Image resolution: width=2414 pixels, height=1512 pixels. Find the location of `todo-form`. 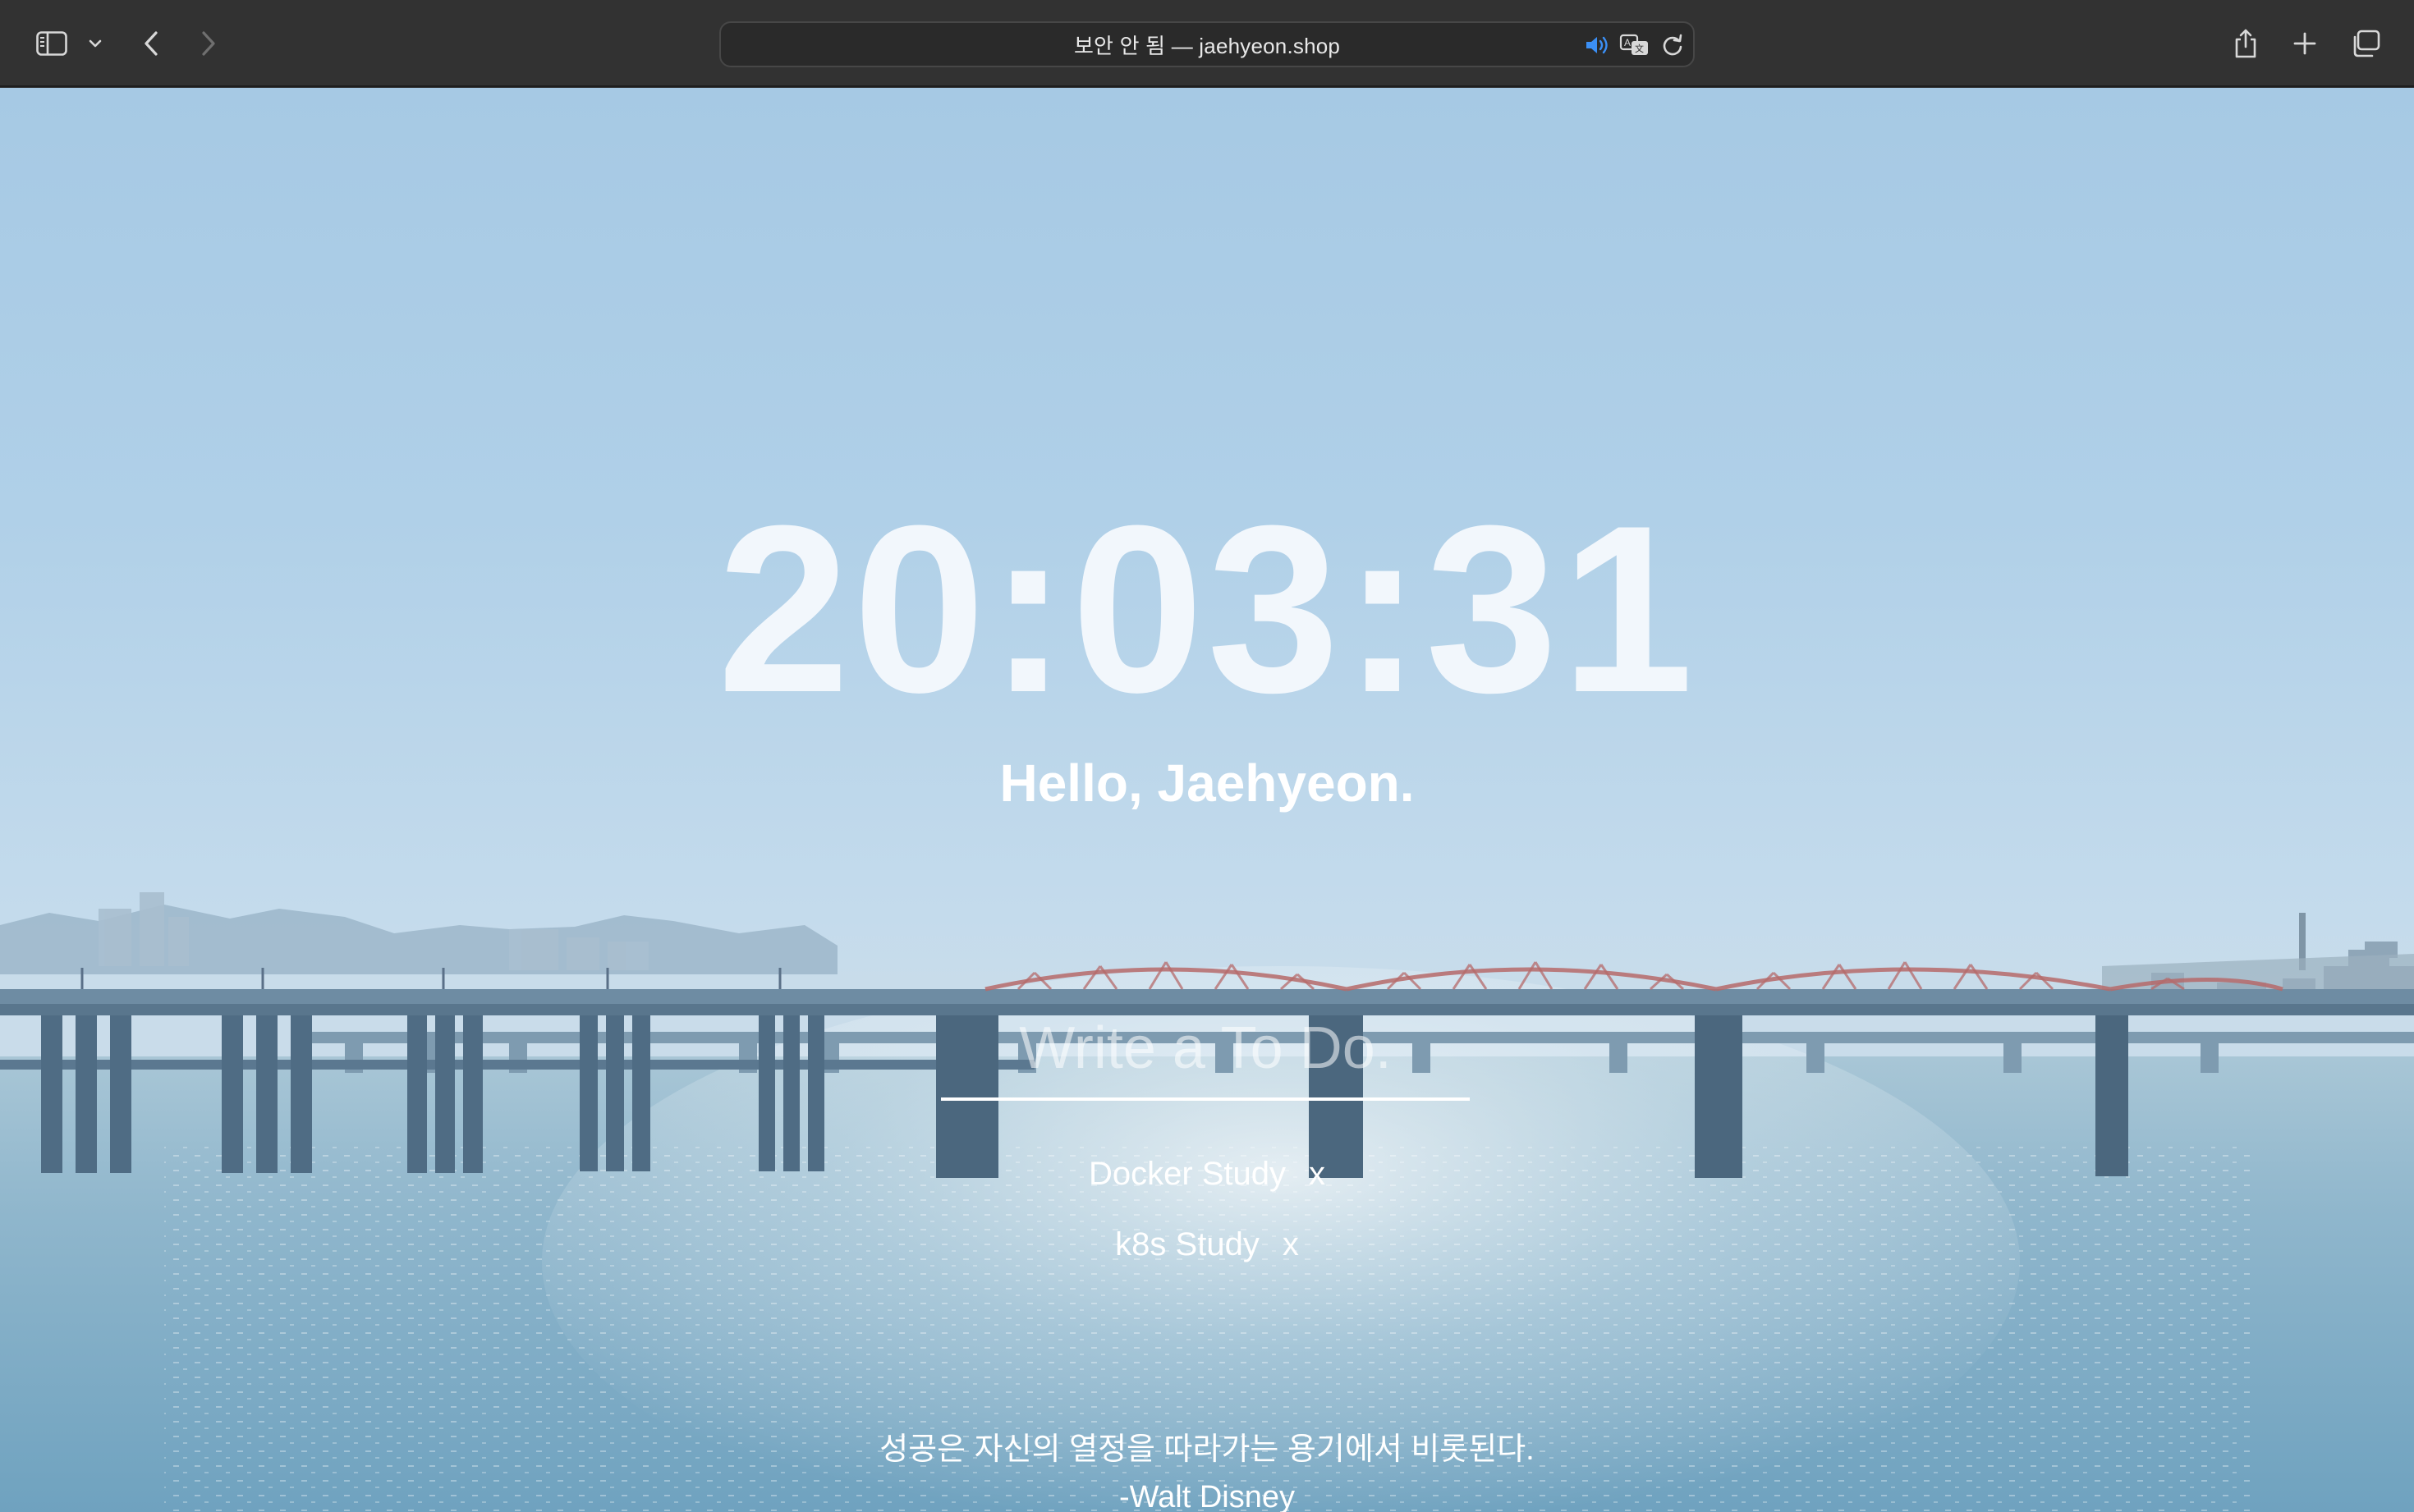

todo-form is located at coordinates (1206, 1052).